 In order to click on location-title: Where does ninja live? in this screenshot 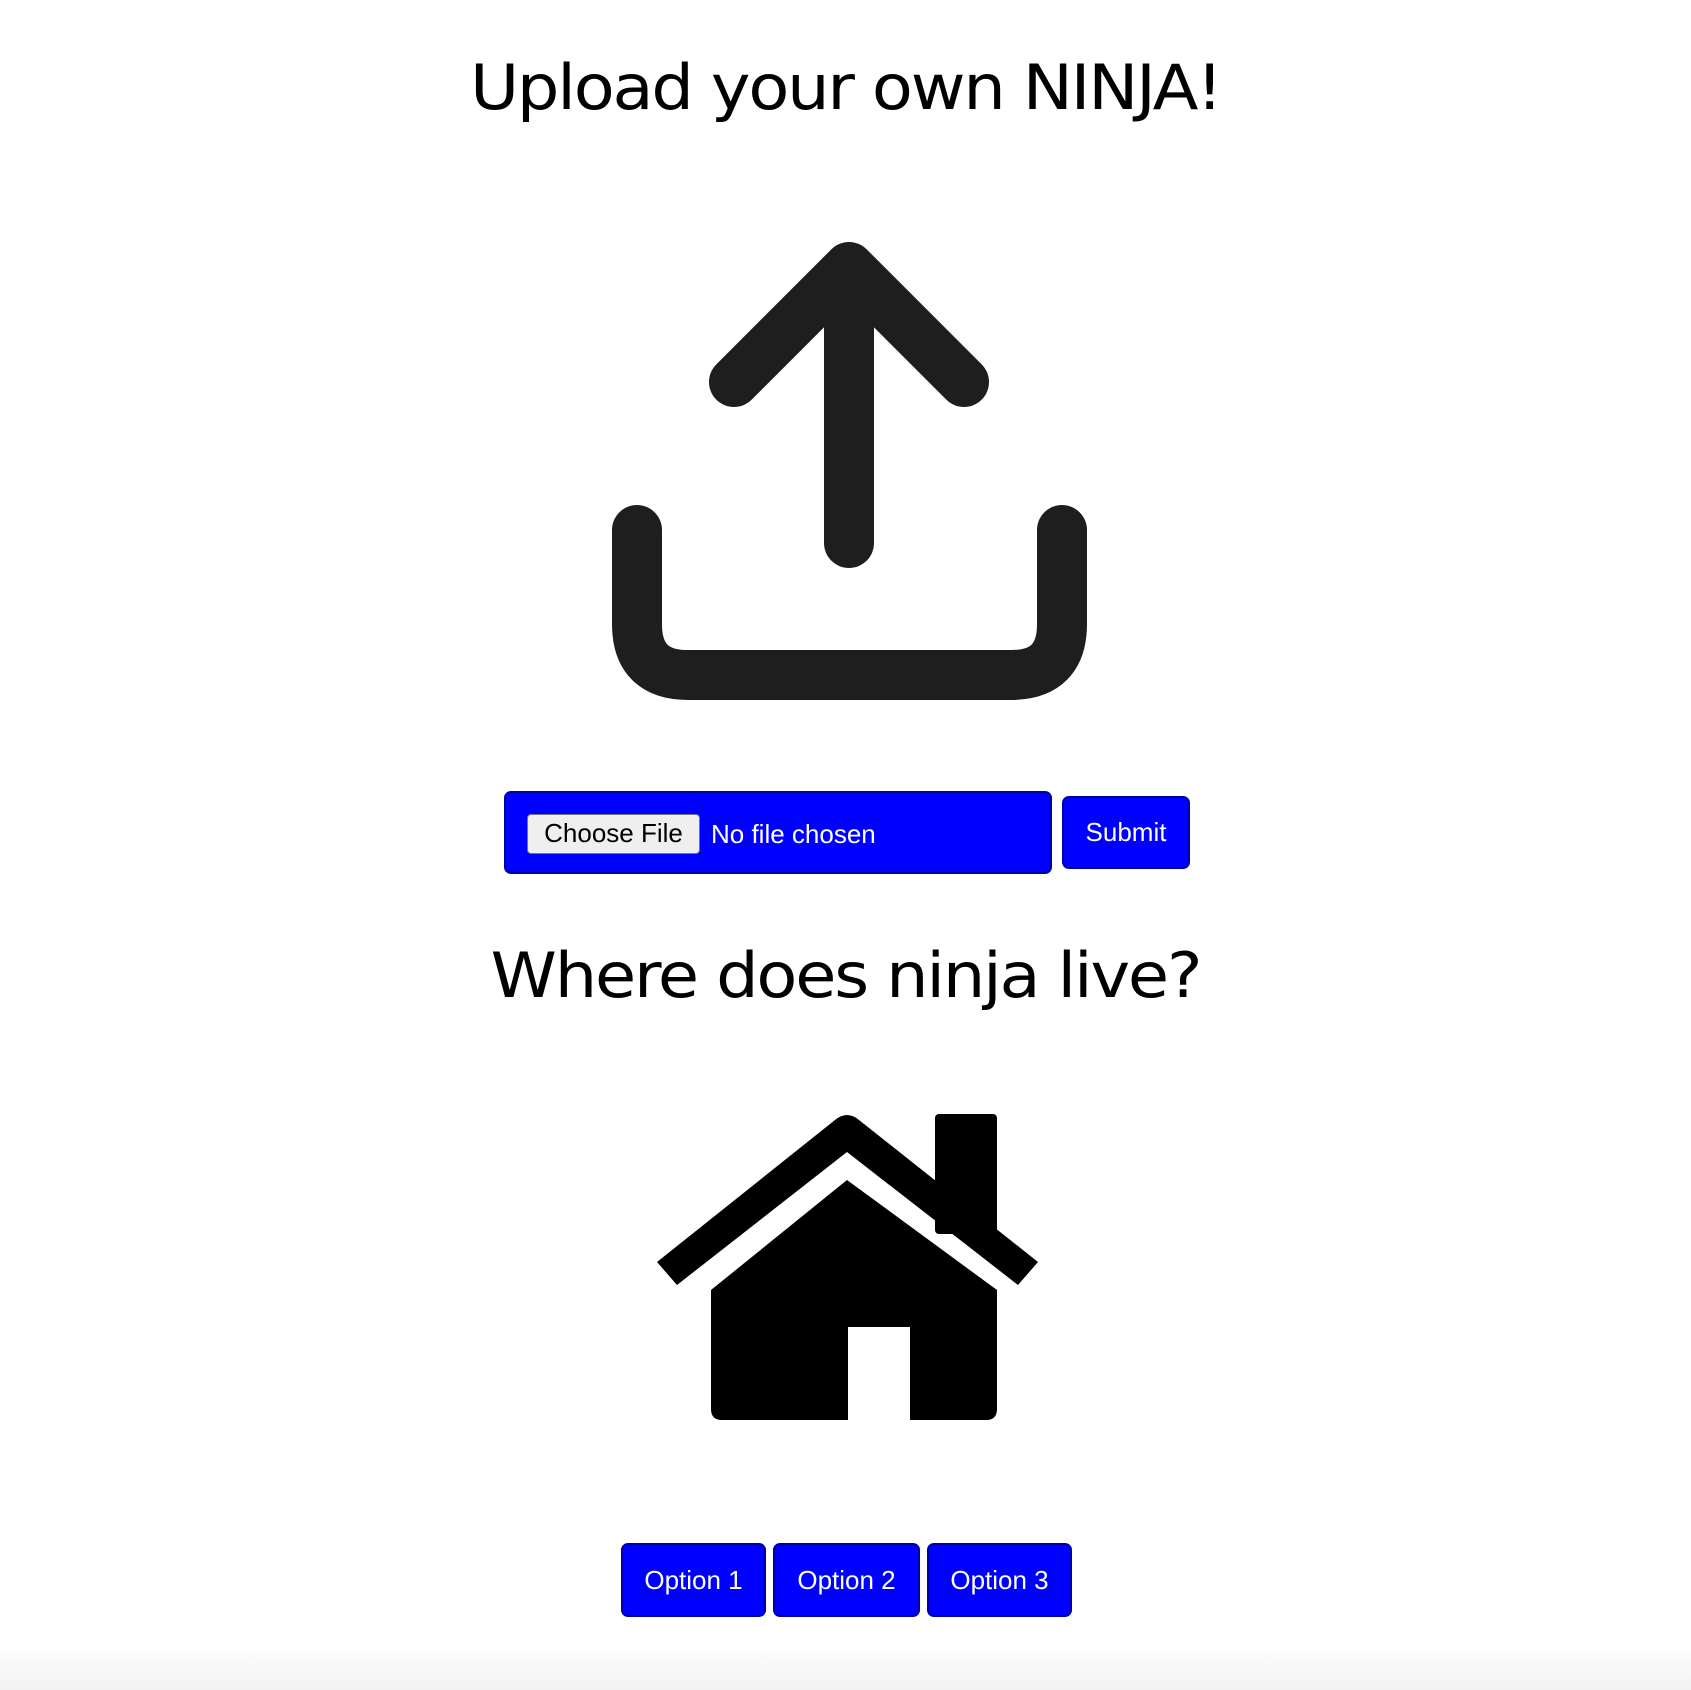, I will do `click(846, 975)`.